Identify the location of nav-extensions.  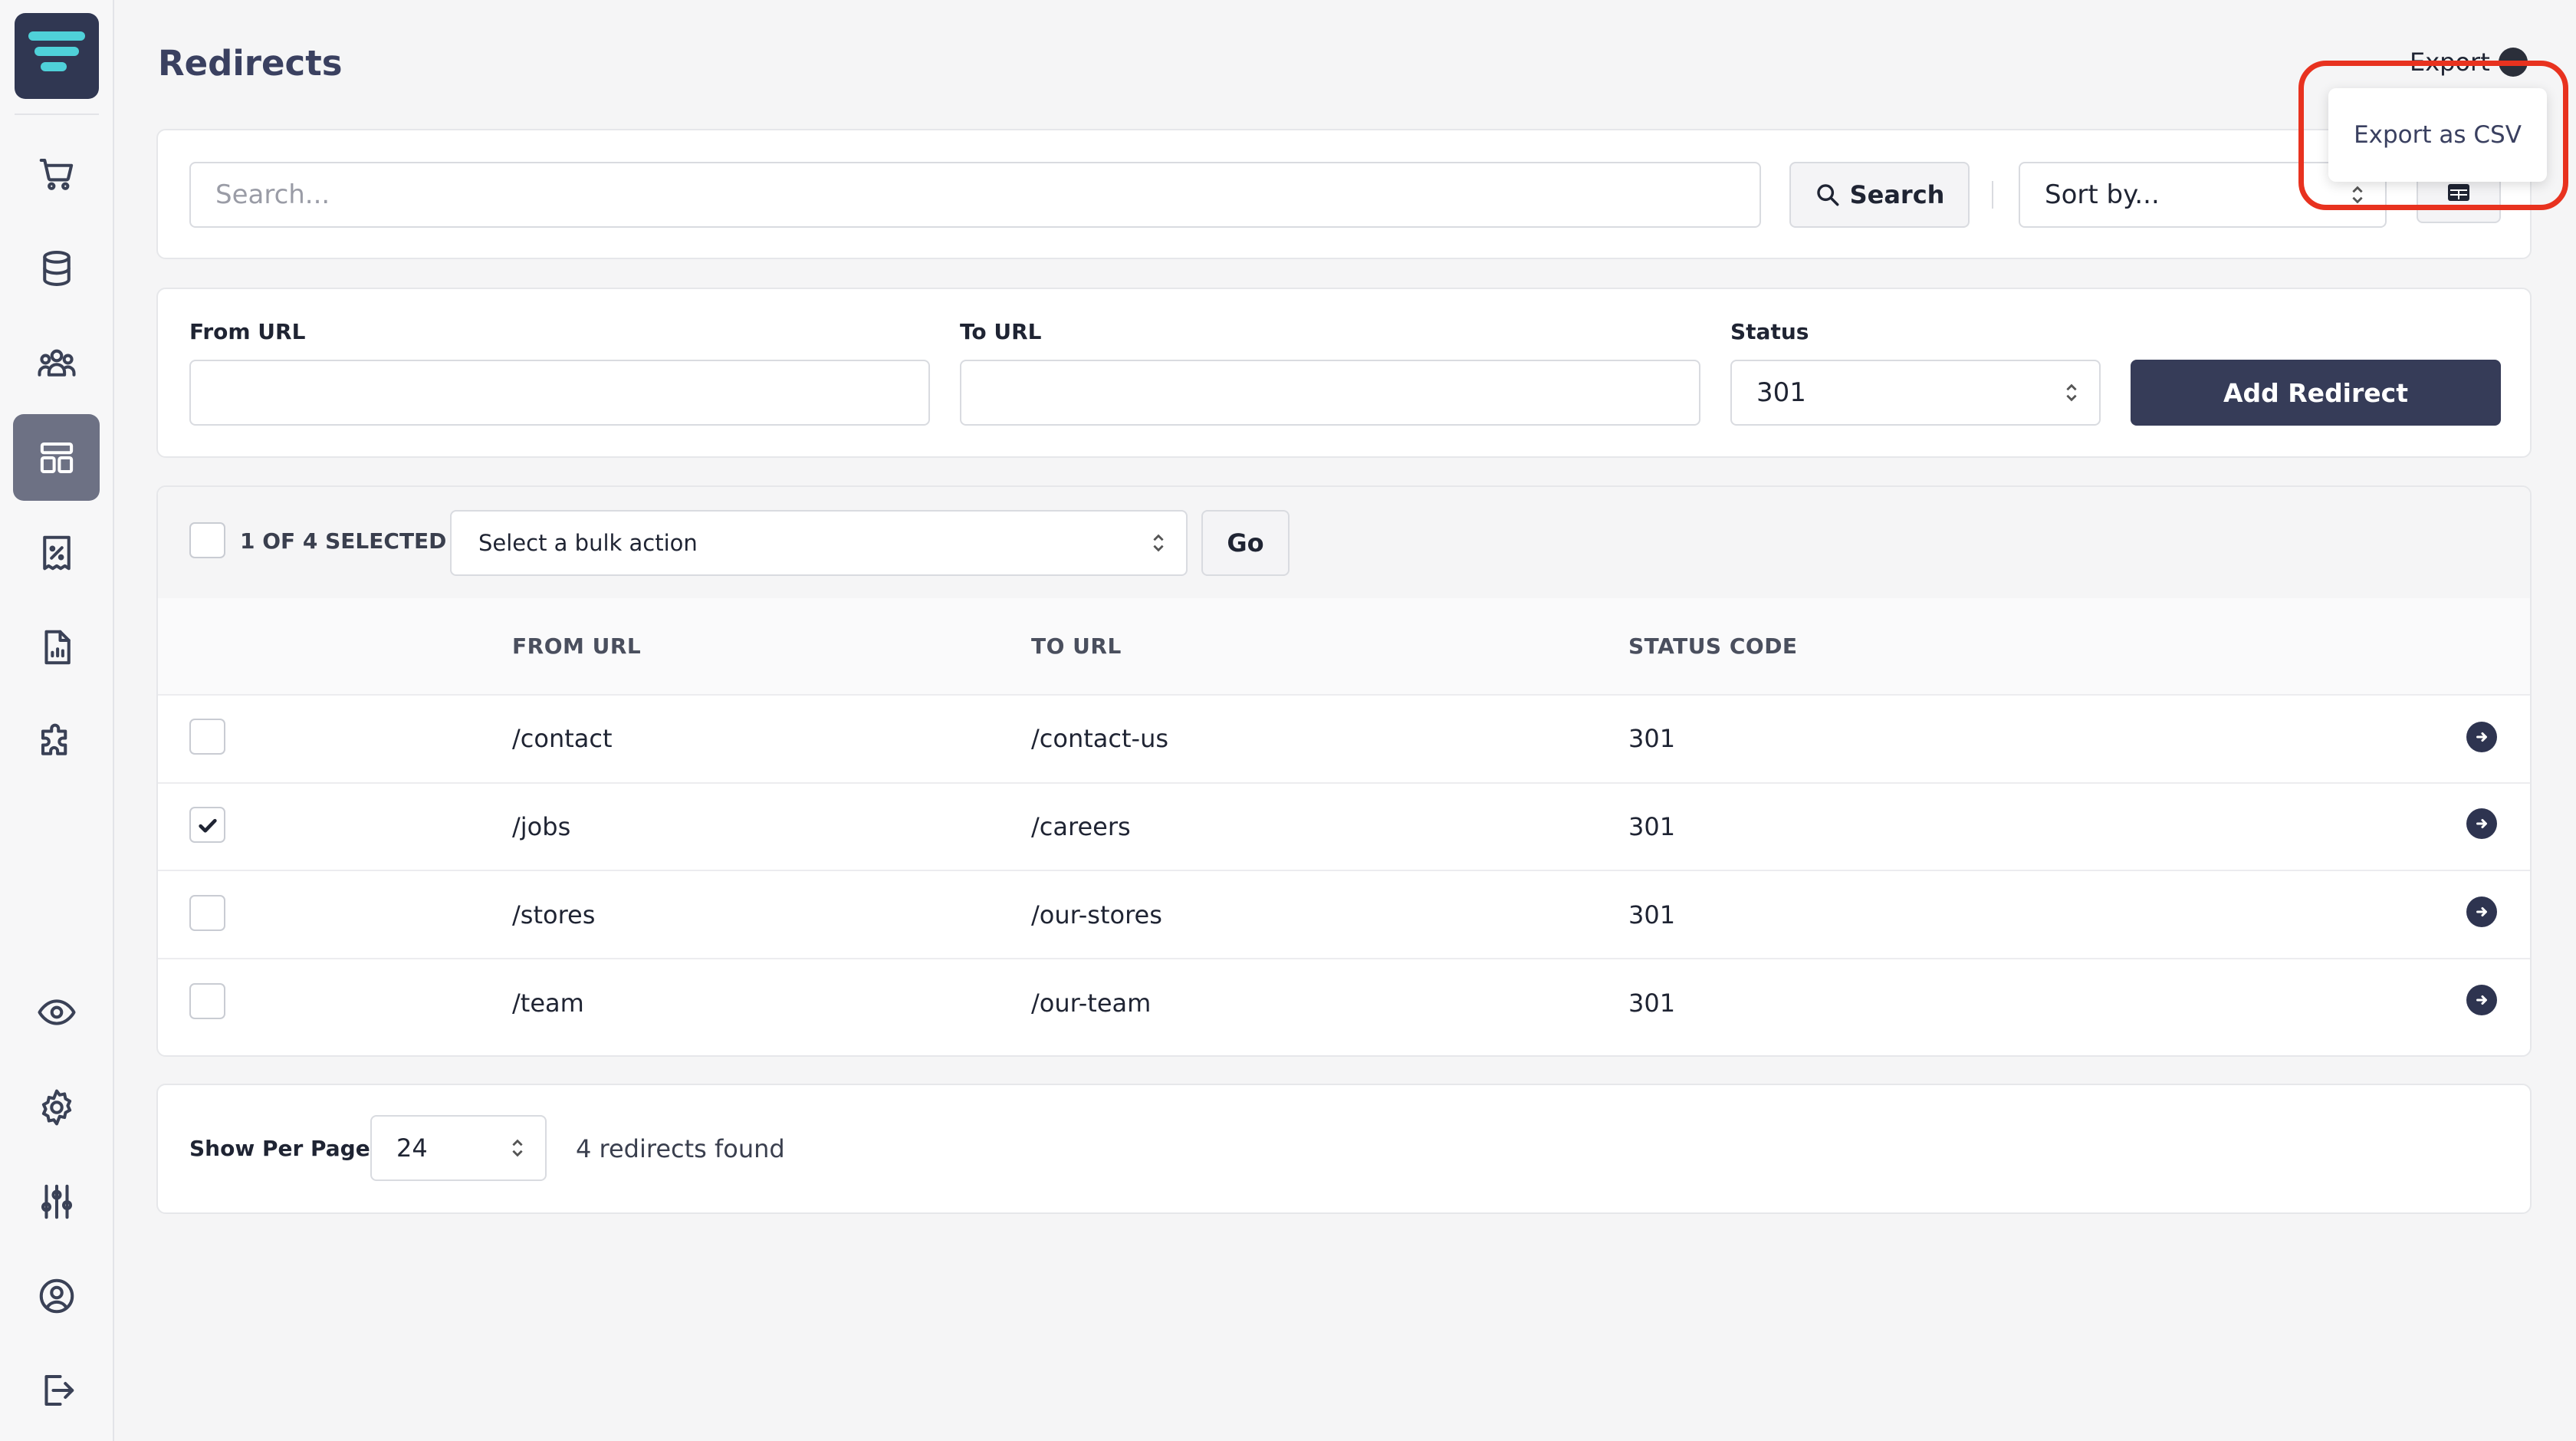
(57, 741).